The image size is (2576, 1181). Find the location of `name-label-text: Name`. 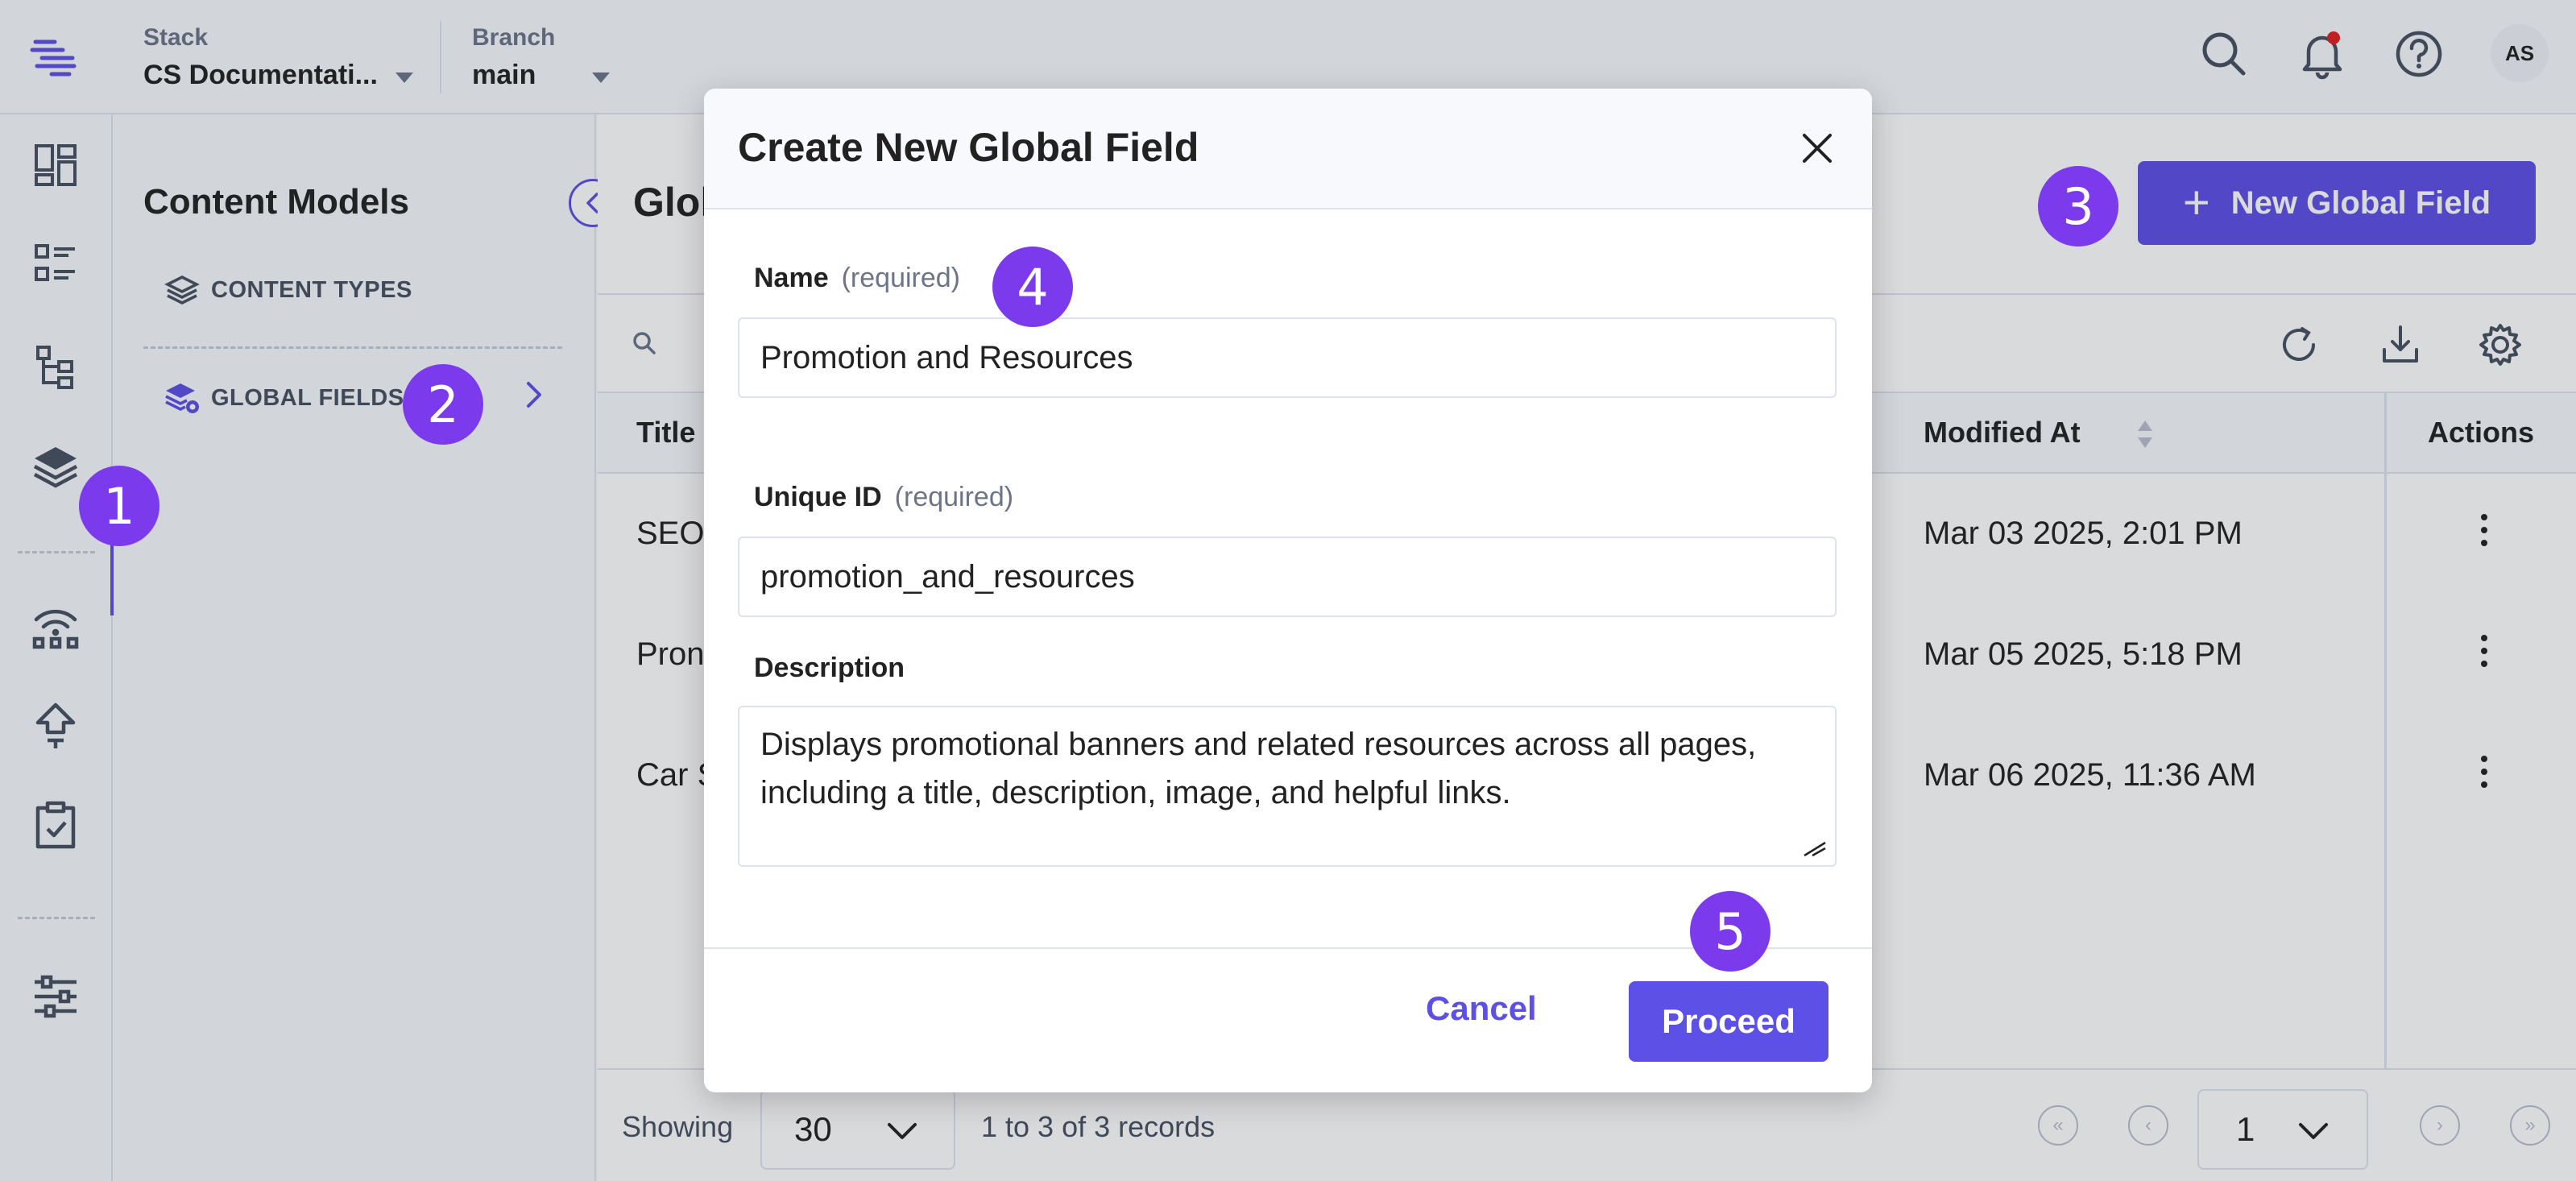

name-label-text: Name is located at coordinates (791, 278).